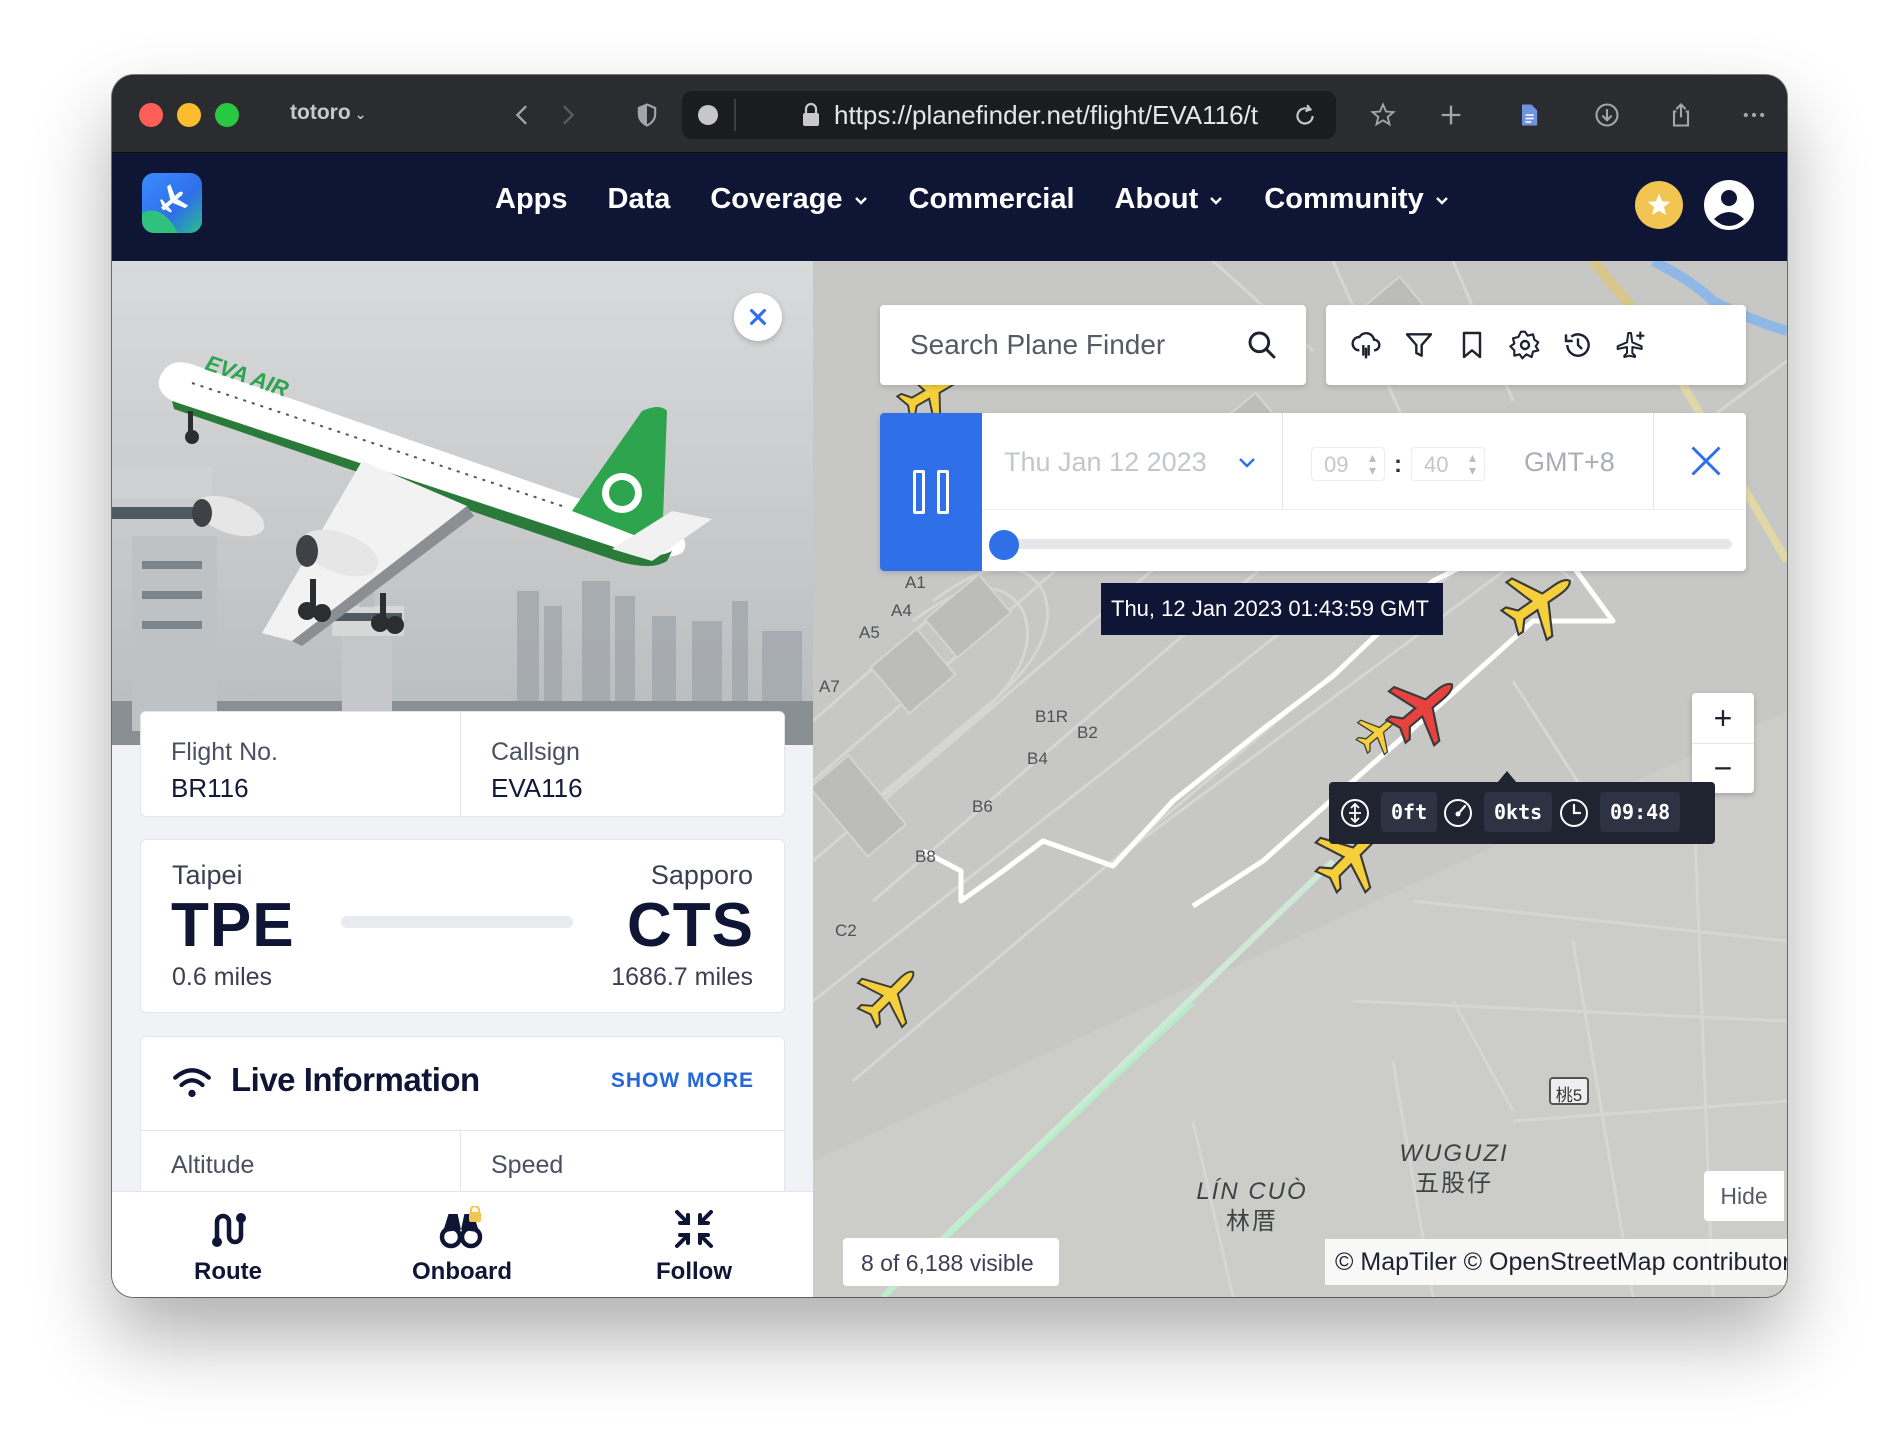  I want to click on map-label: A7, so click(829, 686).